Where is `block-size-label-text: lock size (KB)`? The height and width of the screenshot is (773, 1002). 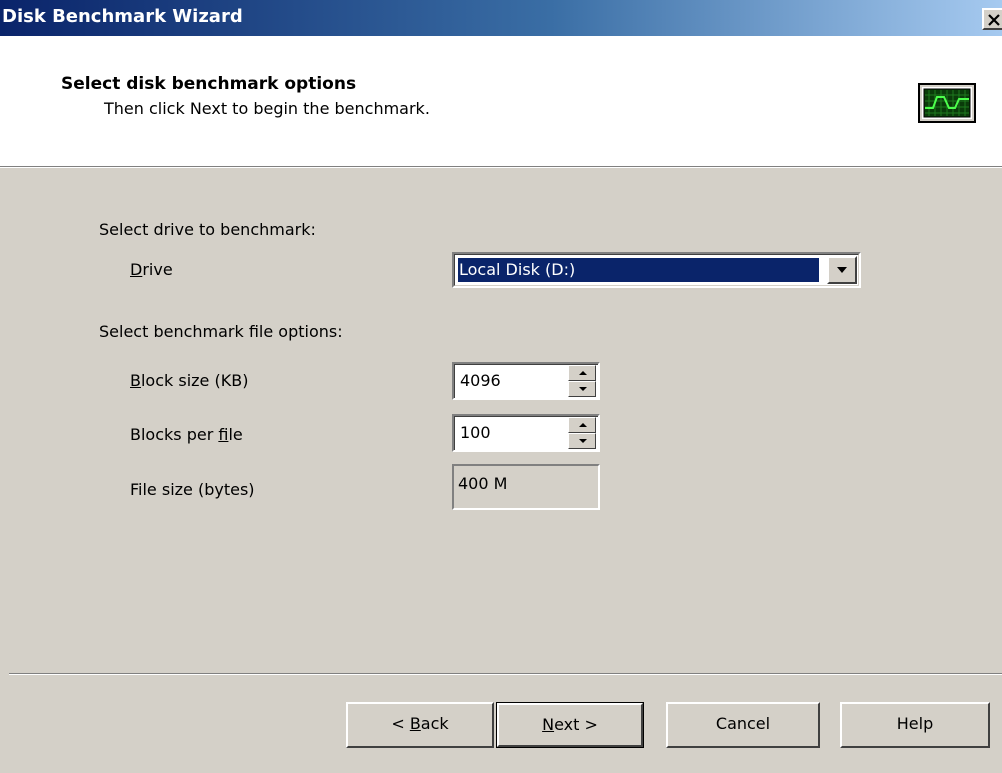
block-size-label-text: lock size (KB) is located at coordinates (194, 380).